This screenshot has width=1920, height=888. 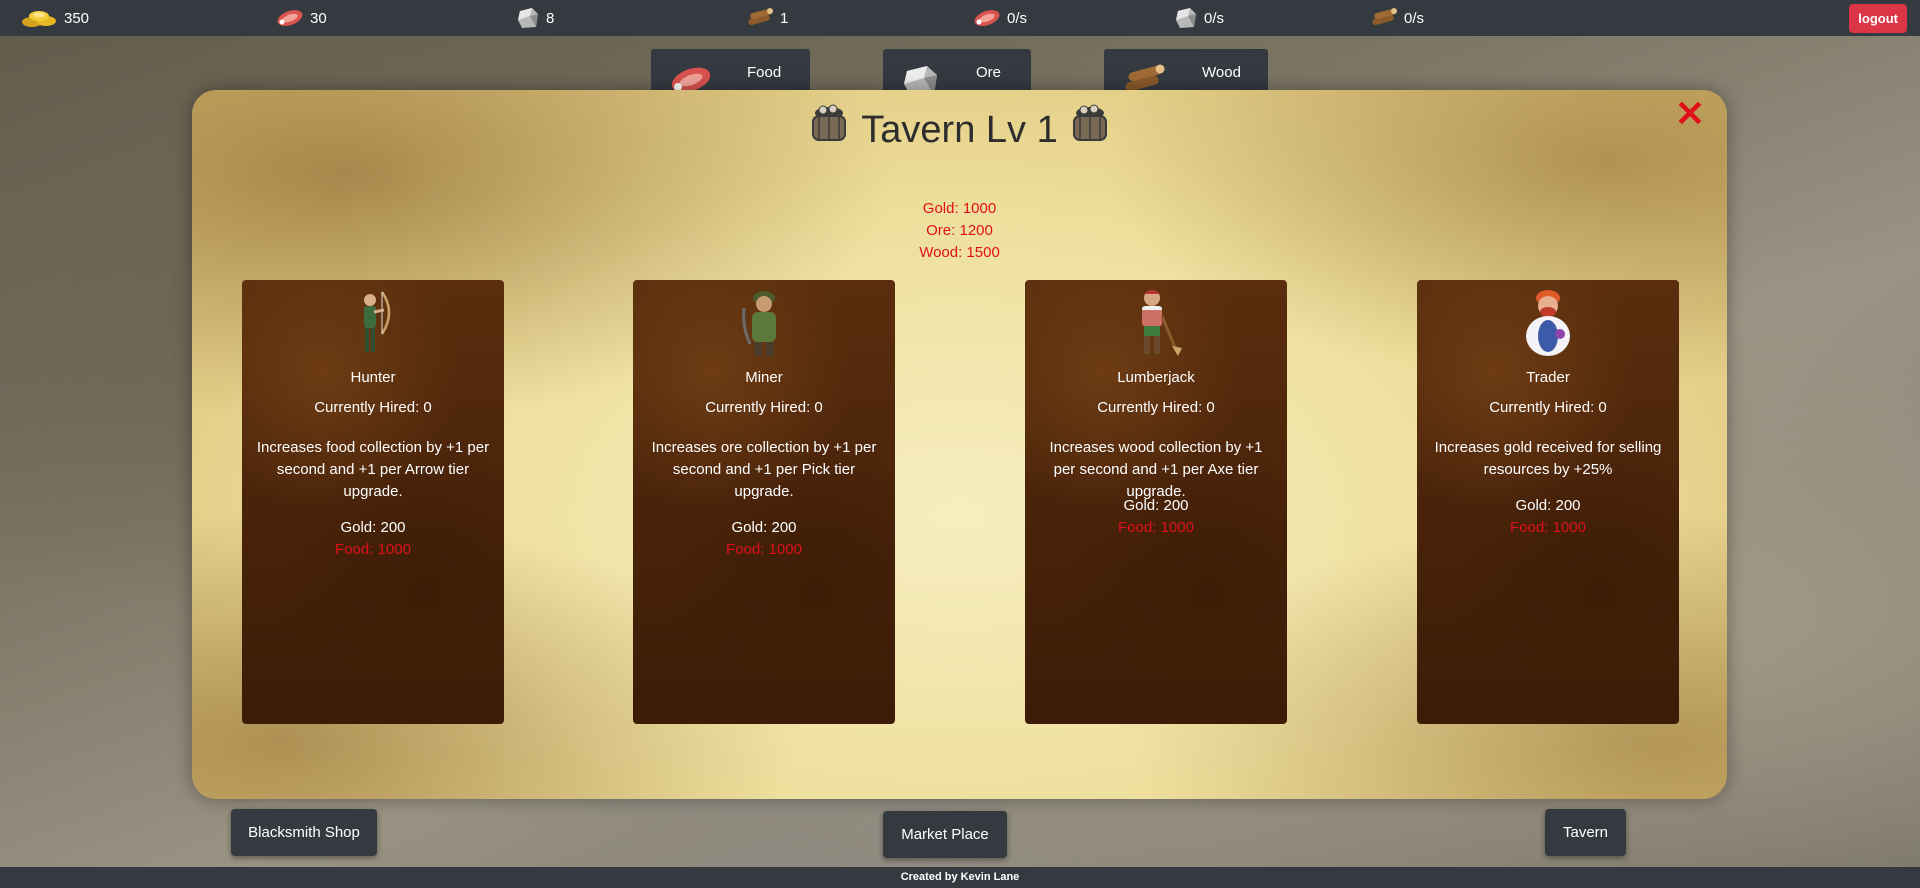 I want to click on hunter-food-cost: Food: 1000, so click(x=373, y=549).